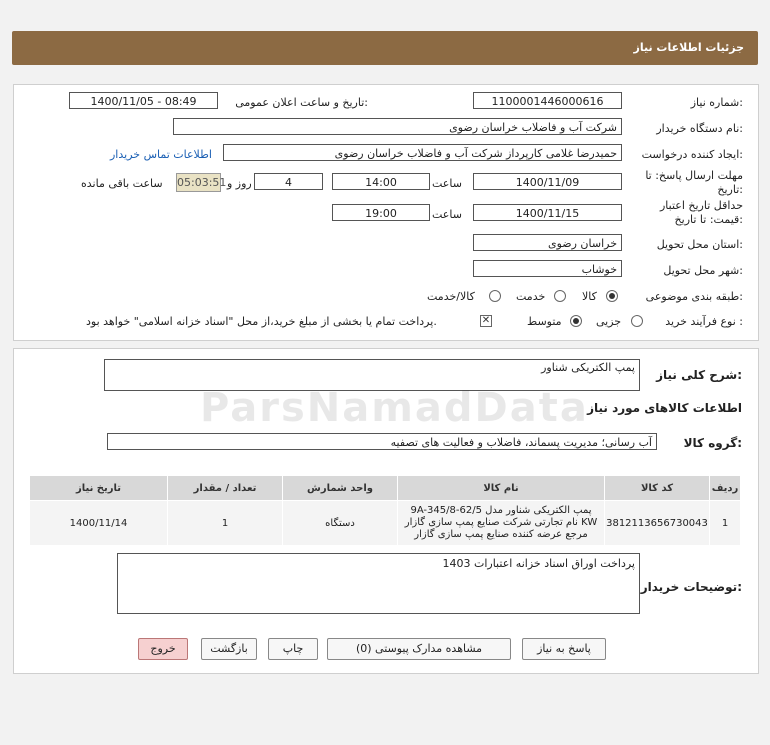  What do you see at coordinates (161, 154) in the screenshot?
I see `contact-buyer-link: اطلاعات تماس خریدار` at bounding box center [161, 154].